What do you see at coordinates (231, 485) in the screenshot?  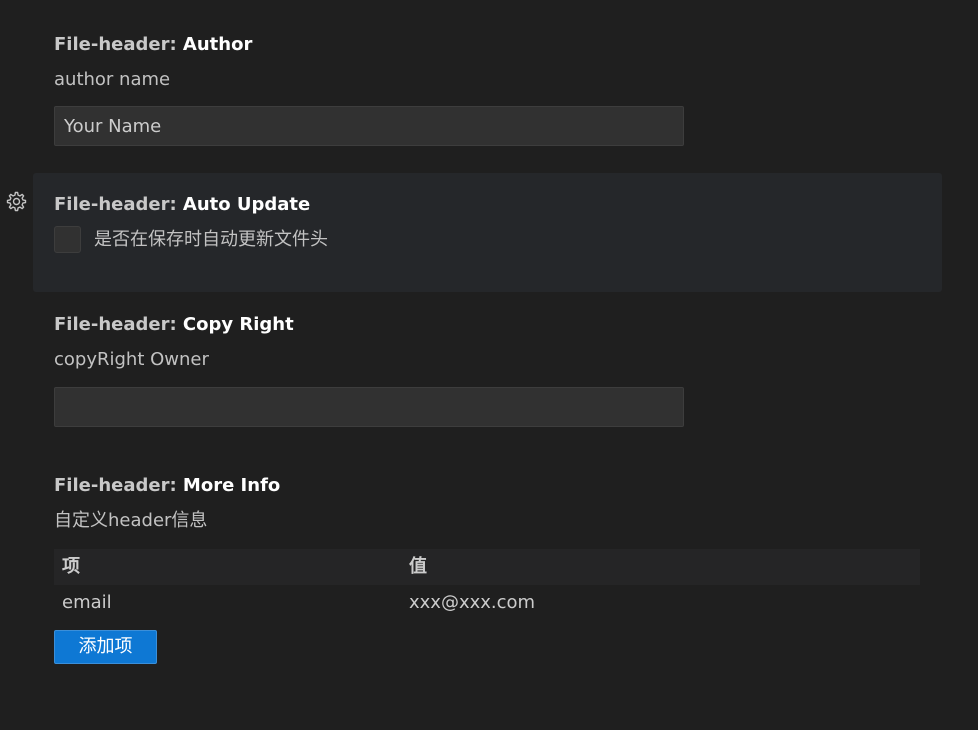 I see `setting-name: More Info` at bounding box center [231, 485].